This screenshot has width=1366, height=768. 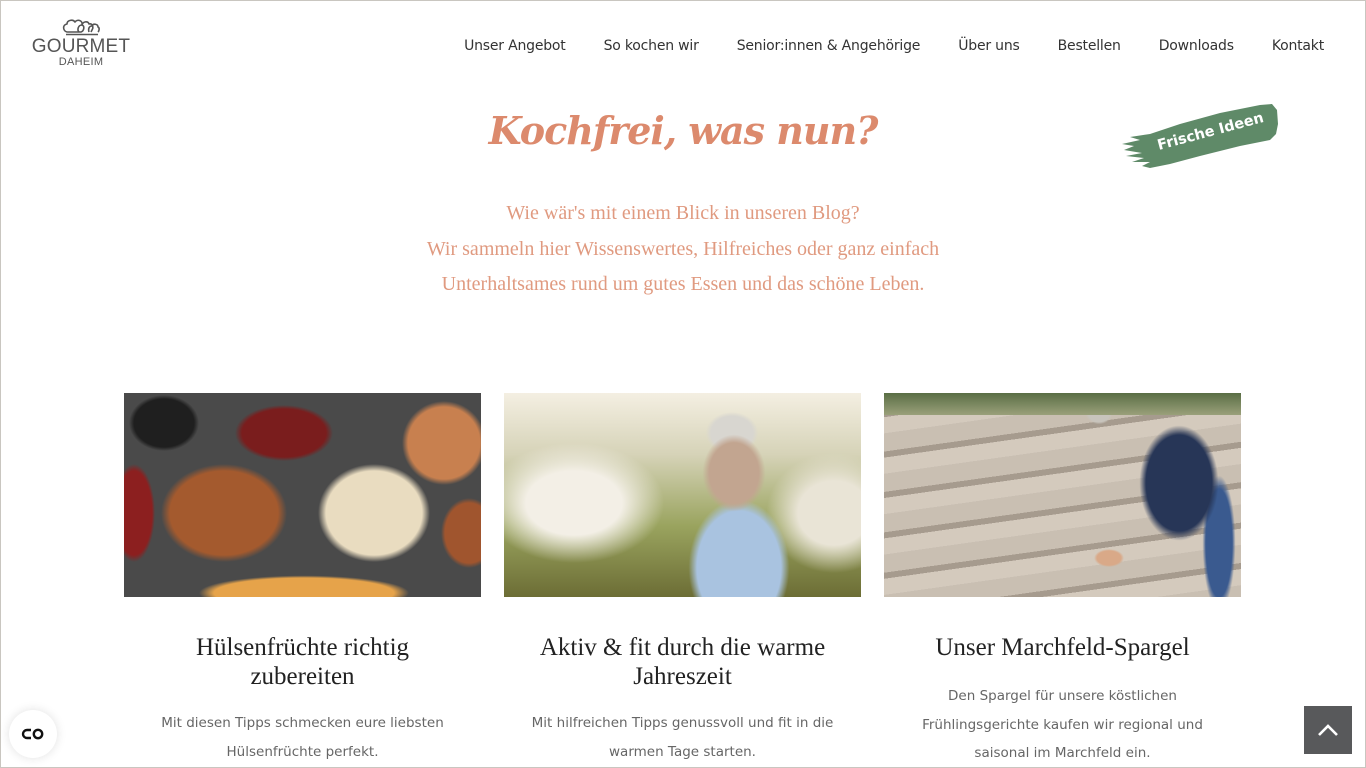 What do you see at coordinates (81, 27) in the screenshot?
I see `chef-hats-icon` at bounding box center [81, 27].